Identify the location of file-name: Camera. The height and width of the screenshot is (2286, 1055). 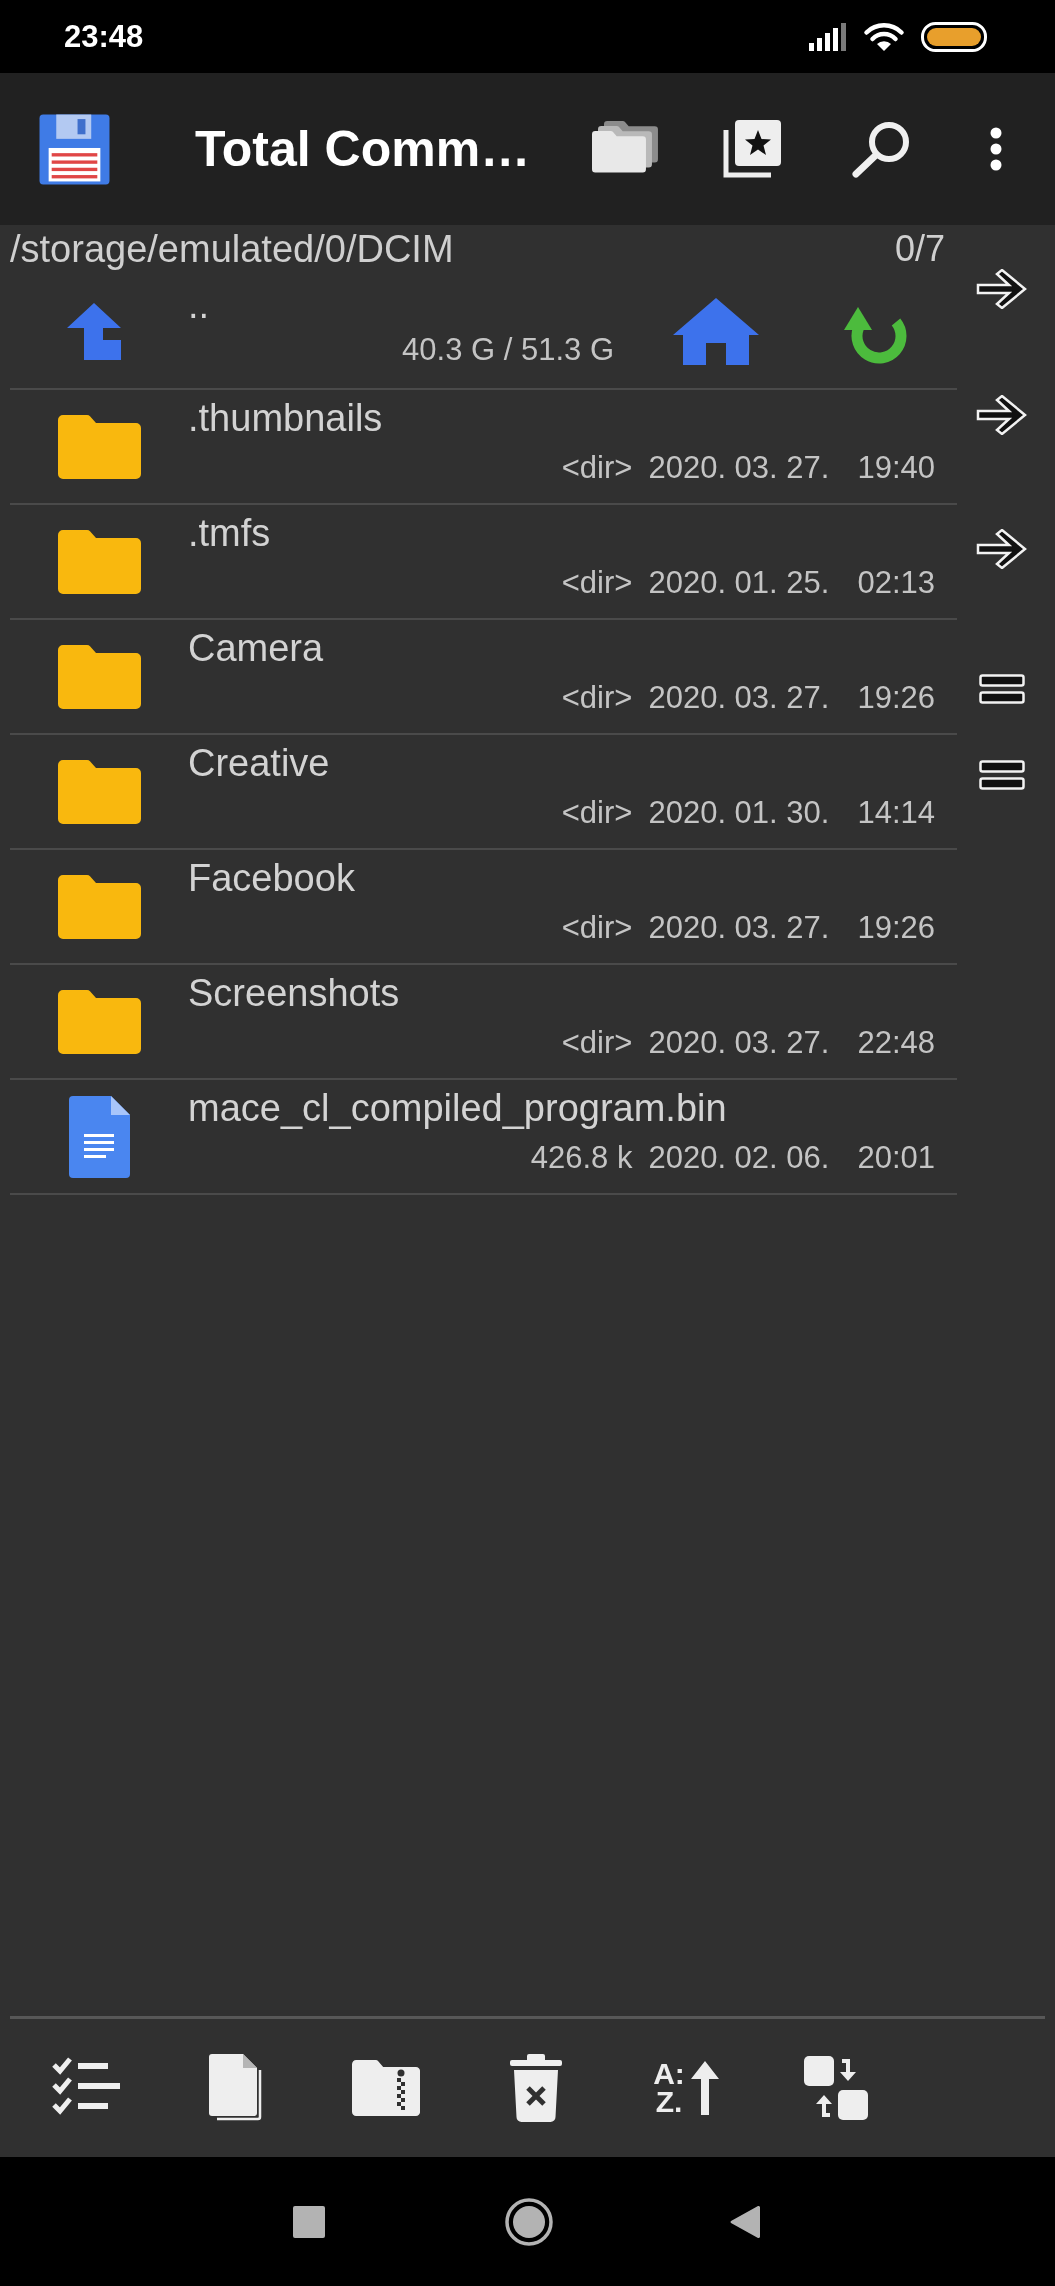
(256, 648).